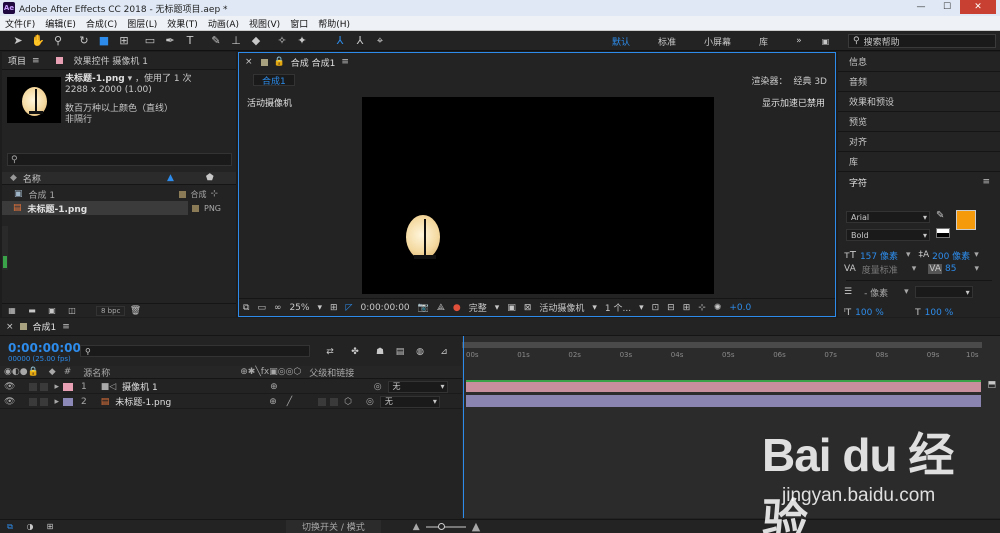 Image resolution: width=1000 pixels, height=533 pixels. I want to click on tab-project: 项目, so click(17, 60).